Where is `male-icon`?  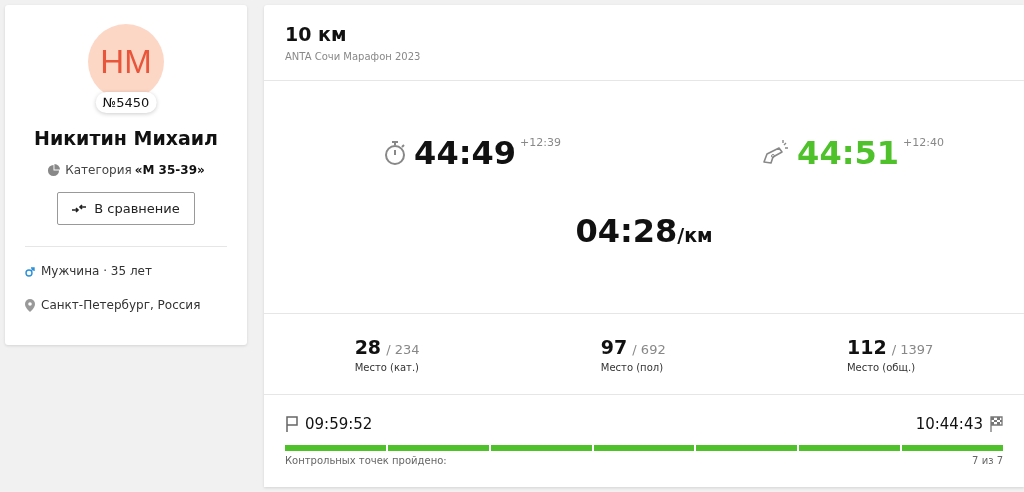 male-icon is located at coordinates (30, 271).